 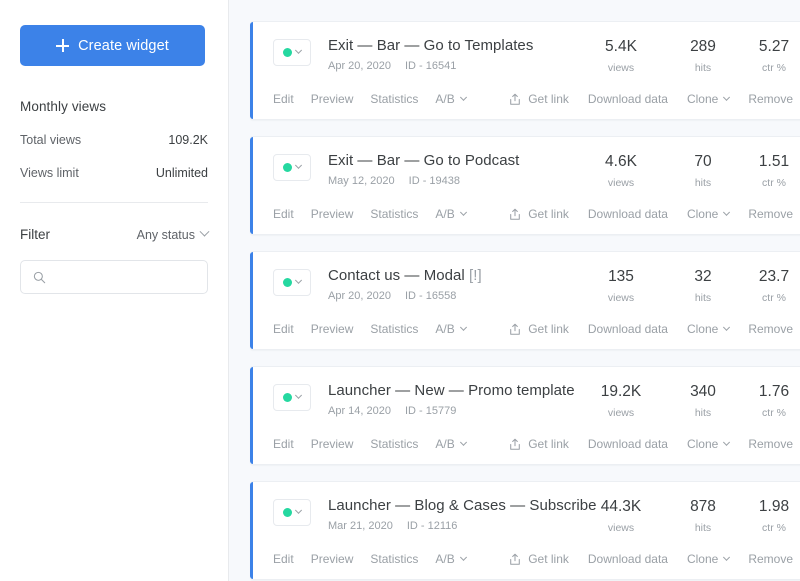 I want to click on widget-metrics: 135 views 32 hits 23.7 ctr %, so click(x=687, y=286).